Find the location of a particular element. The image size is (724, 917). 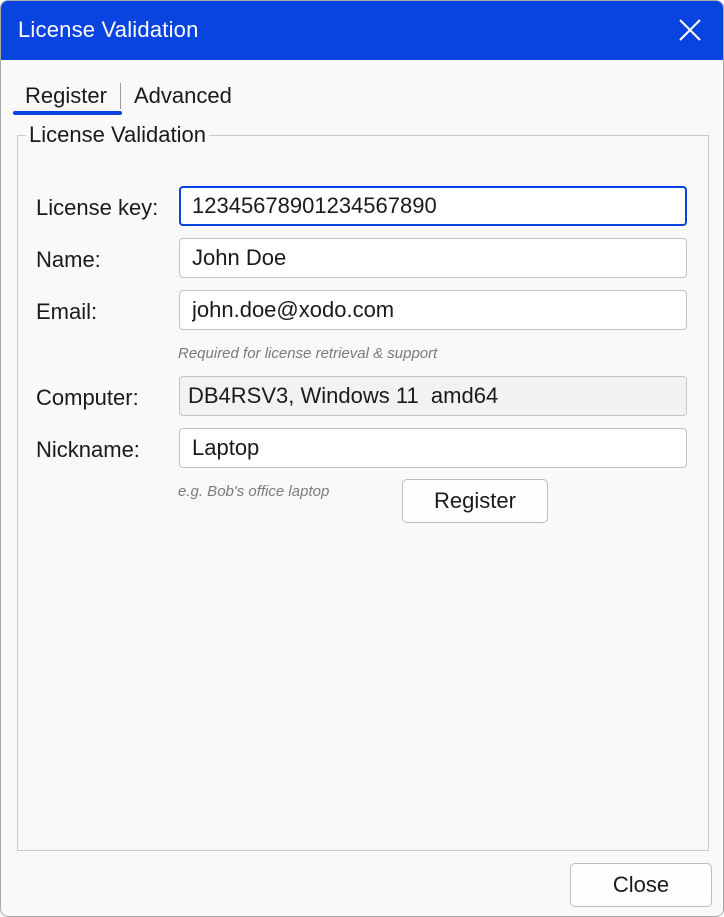

group-title: License Validation is located at coordinates (117, 135).